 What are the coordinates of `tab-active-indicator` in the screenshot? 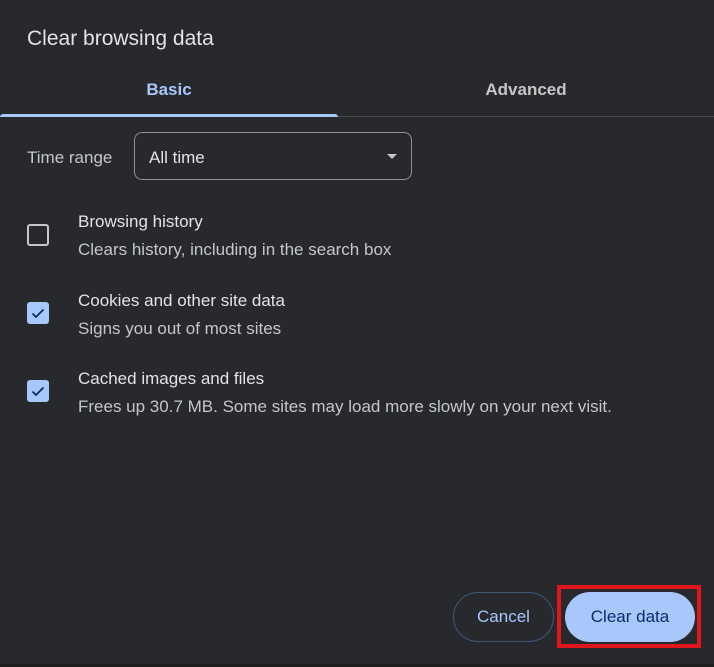 It's located at (169, 115).